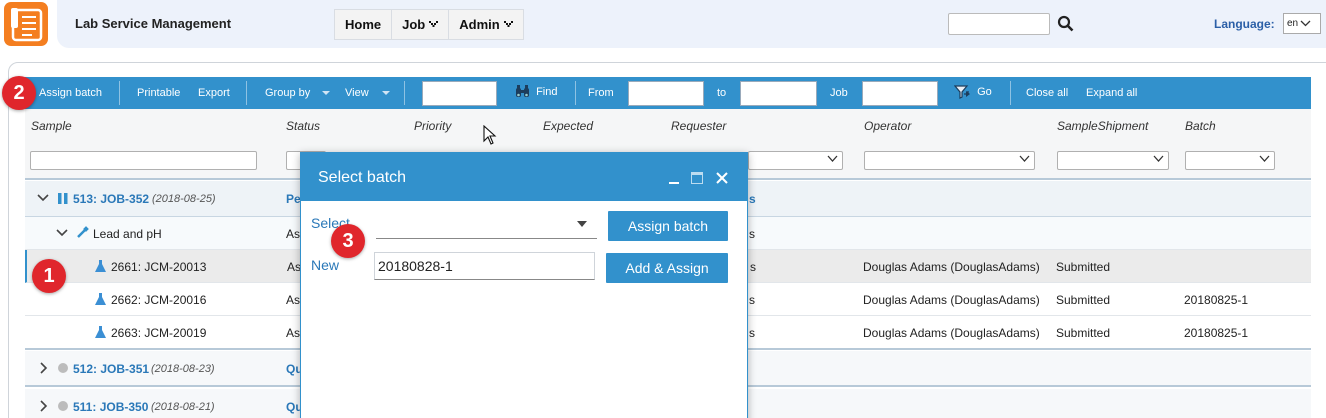 This screenshot has width=1326, height=418. Describe the element at coordinates (432, 126) in the screenshot. I see `column-header-priority: Priority` at that location.